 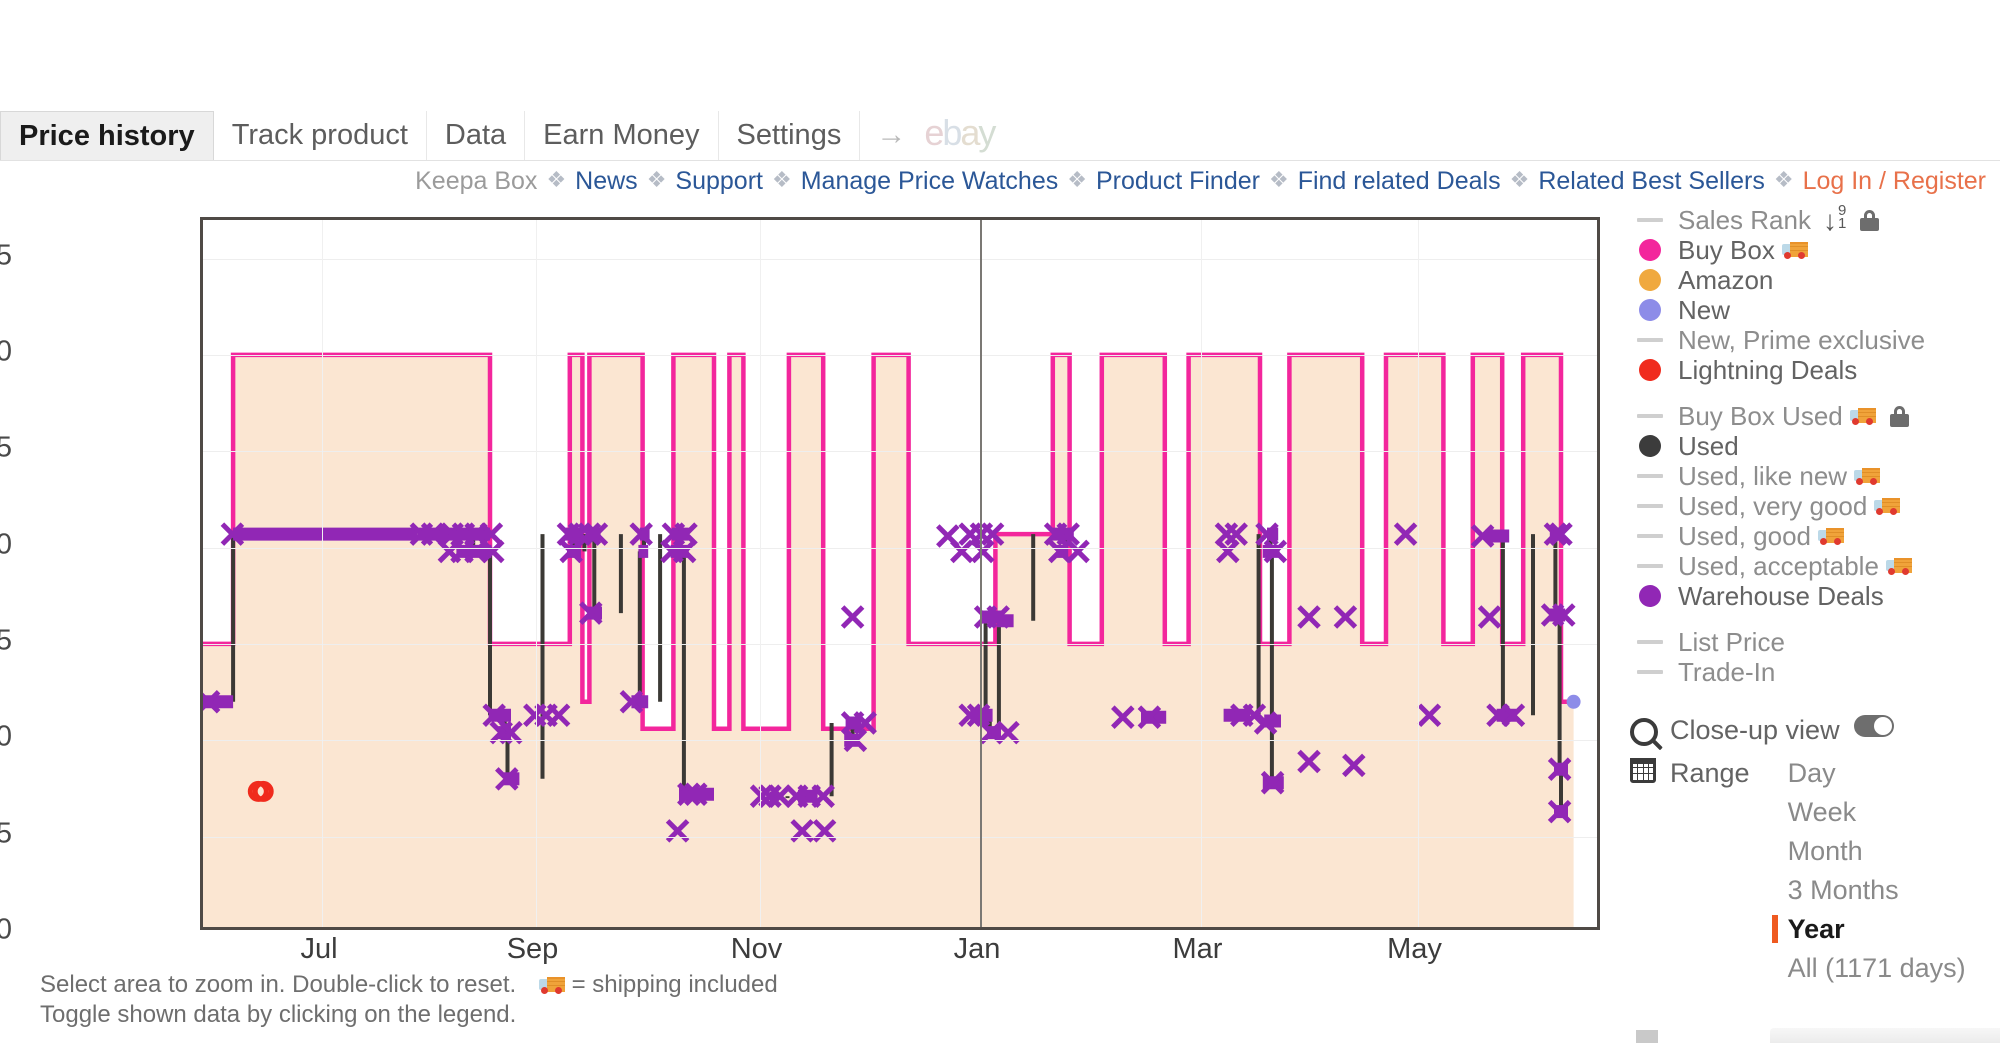 I want to click on nav-link-support: Support, so click(x=719, y=181).